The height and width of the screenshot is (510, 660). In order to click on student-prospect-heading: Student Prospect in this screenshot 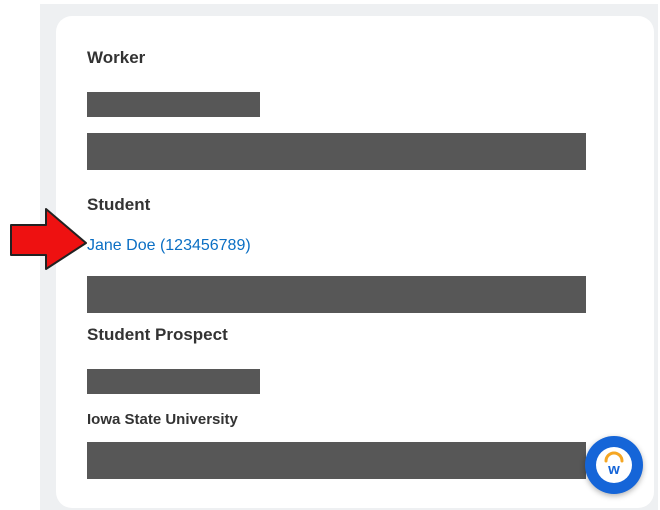, I will do `click(157, 334)`.